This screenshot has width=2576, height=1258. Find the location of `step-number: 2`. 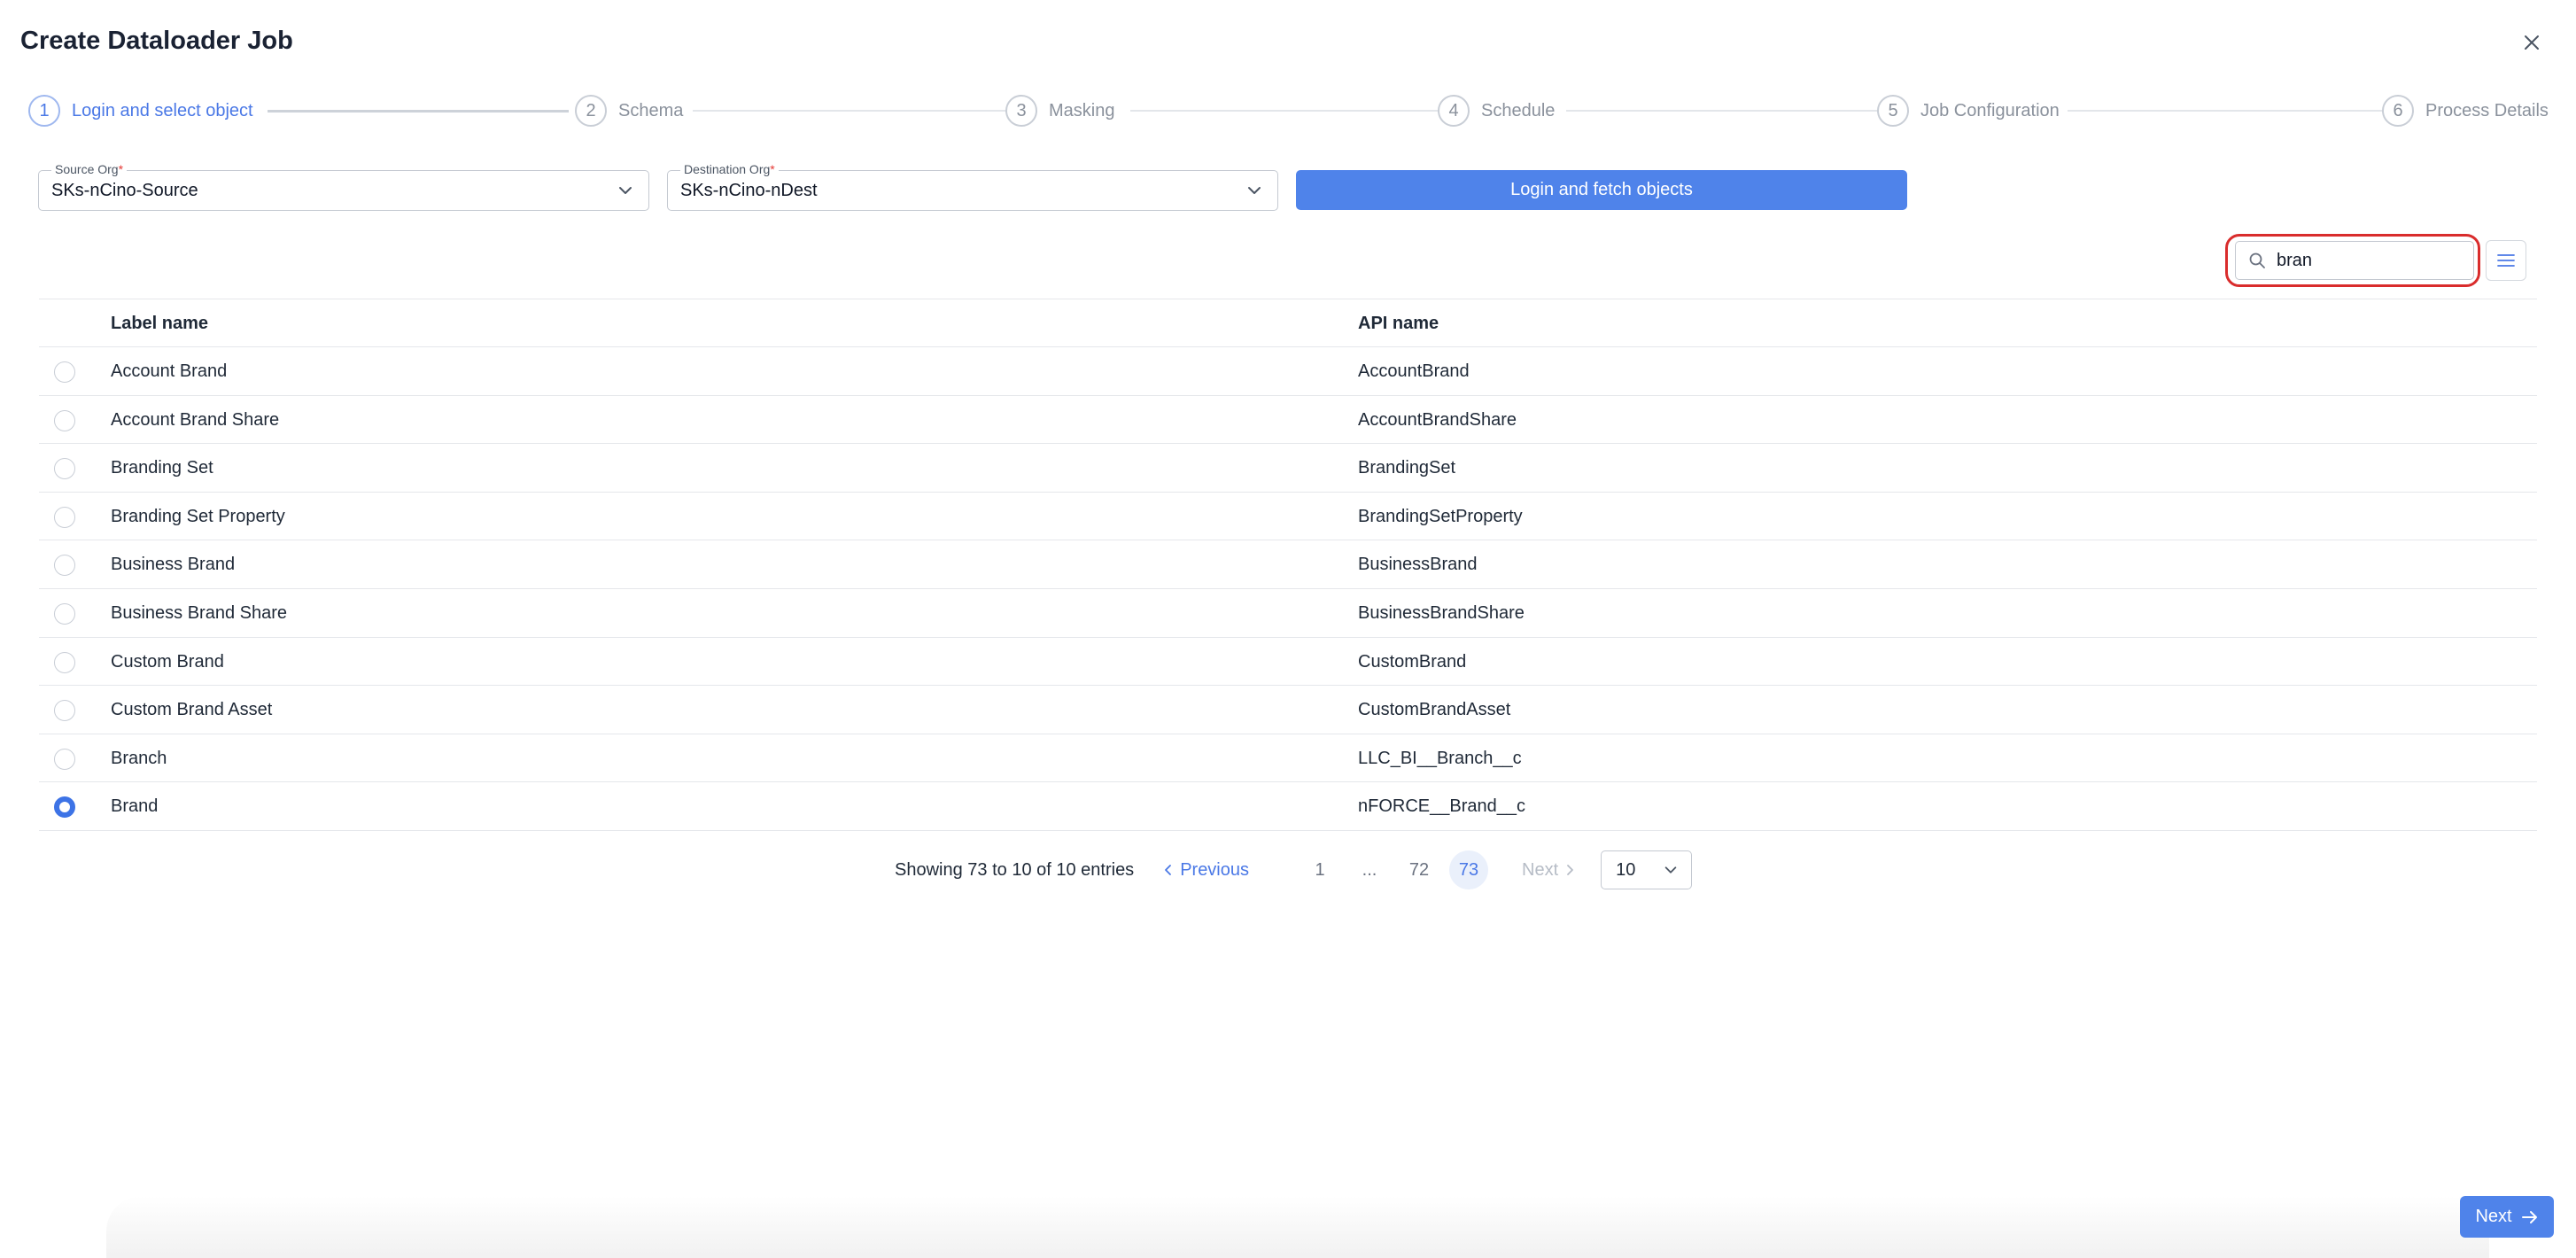

step-number: 2 is located at coordinates (591, 111).